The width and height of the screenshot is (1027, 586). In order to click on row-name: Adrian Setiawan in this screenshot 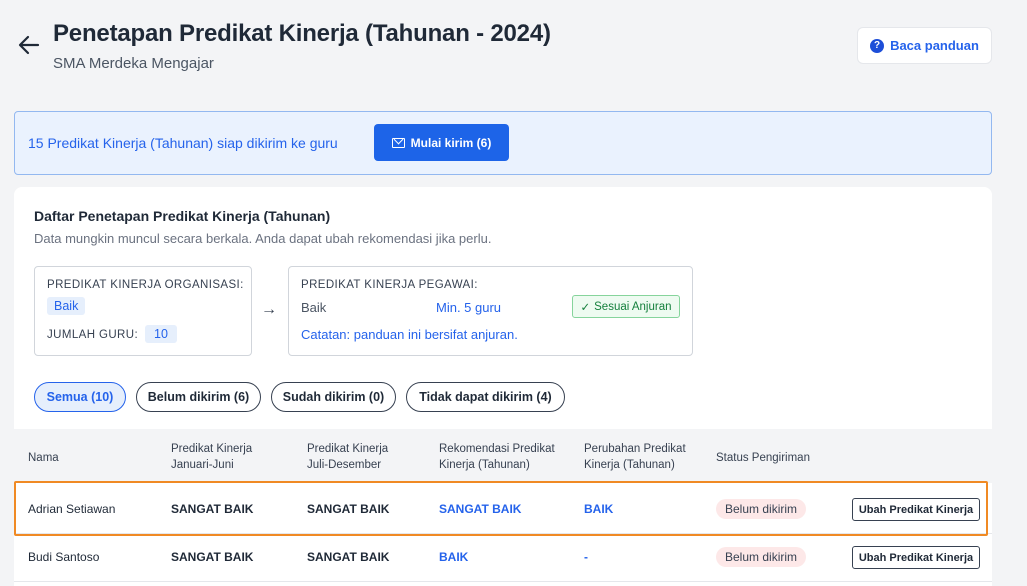, I will do `click(72, 509)`.